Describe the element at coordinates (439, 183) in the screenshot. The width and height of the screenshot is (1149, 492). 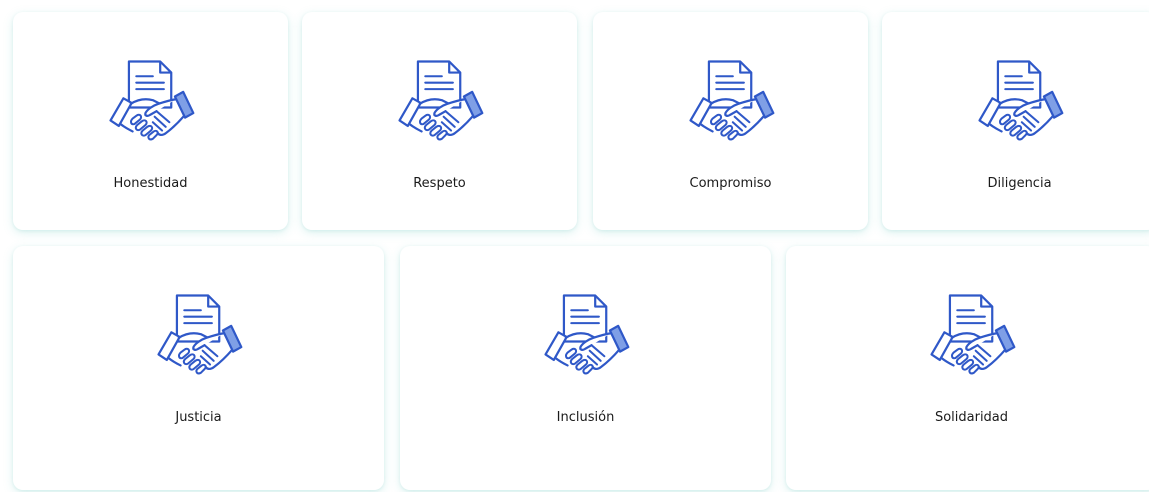
I see `value-card-label: Respeto` at that location.